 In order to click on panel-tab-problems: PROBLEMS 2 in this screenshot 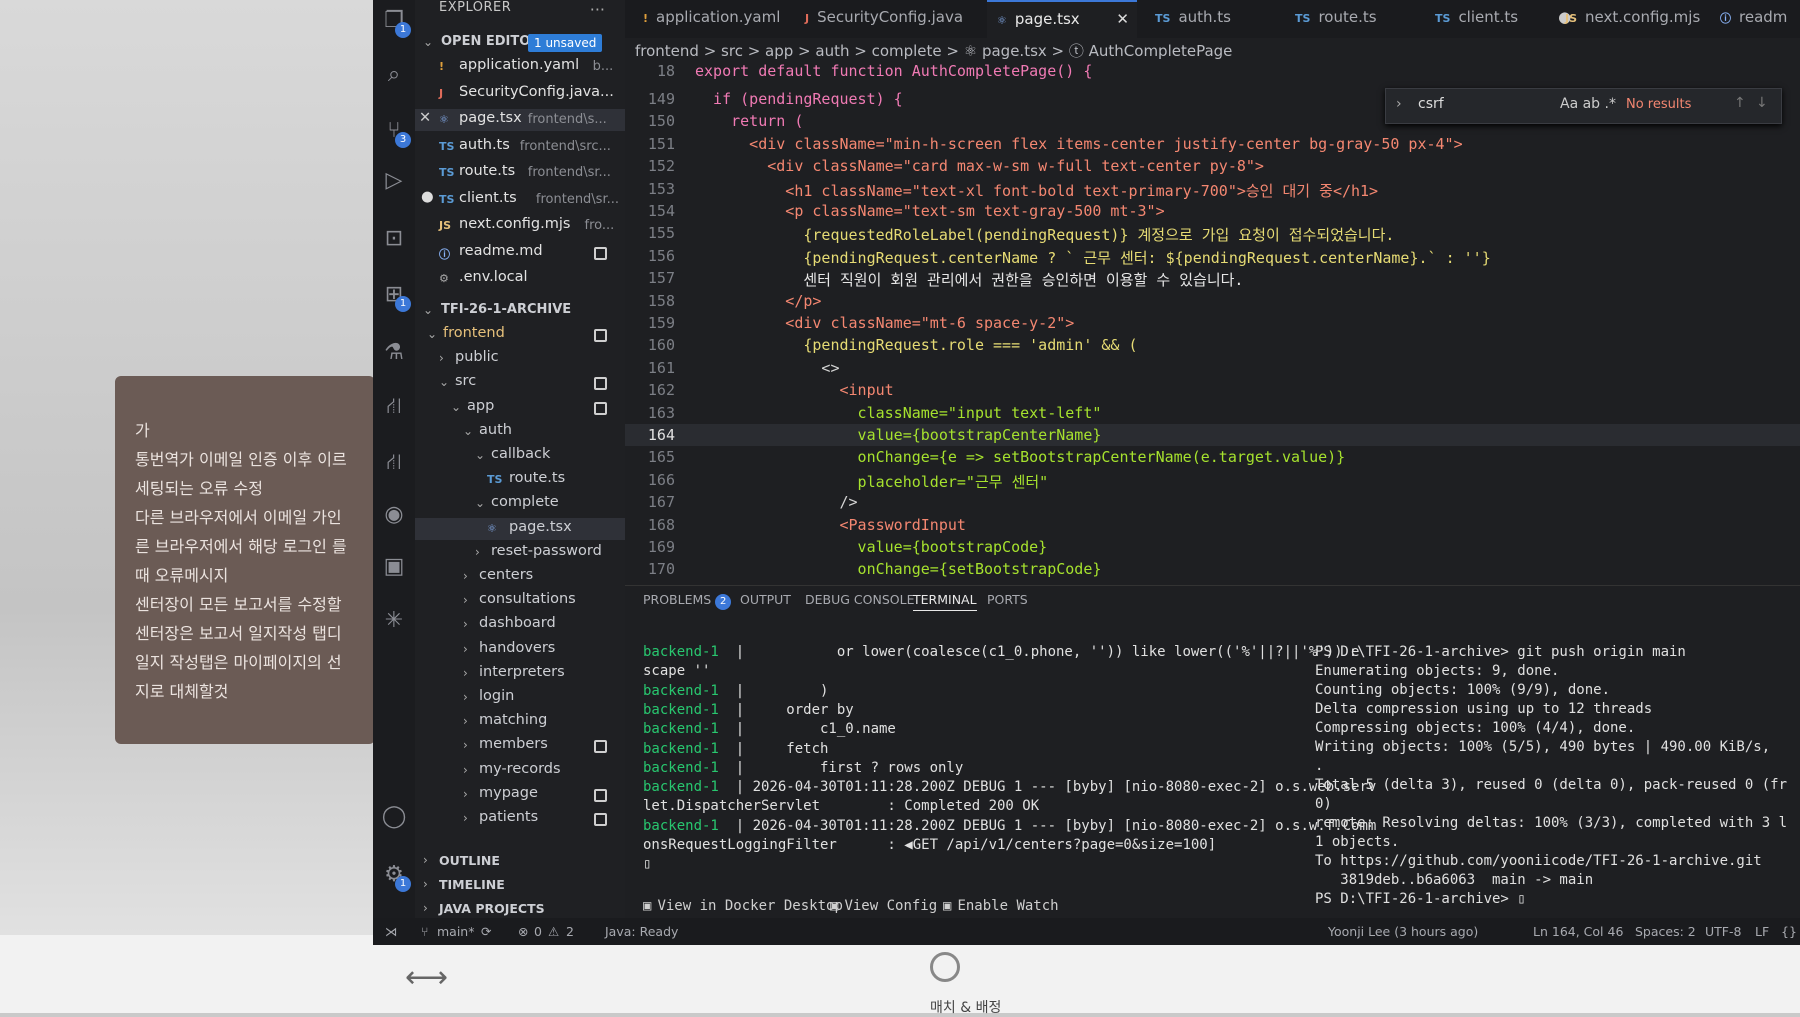, I will do `click(687, 601)`.